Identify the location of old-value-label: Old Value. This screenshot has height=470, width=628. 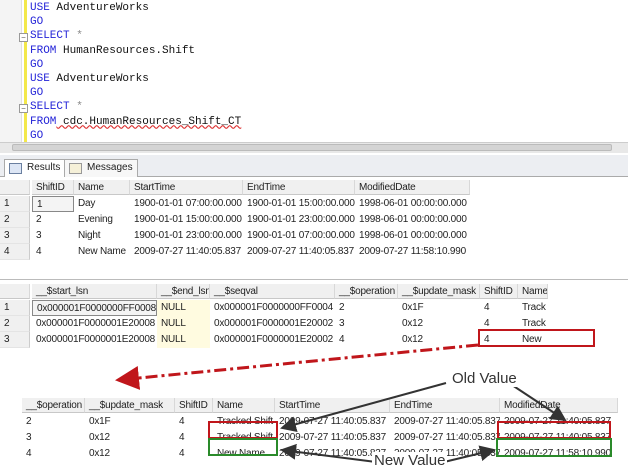
(484, 378).